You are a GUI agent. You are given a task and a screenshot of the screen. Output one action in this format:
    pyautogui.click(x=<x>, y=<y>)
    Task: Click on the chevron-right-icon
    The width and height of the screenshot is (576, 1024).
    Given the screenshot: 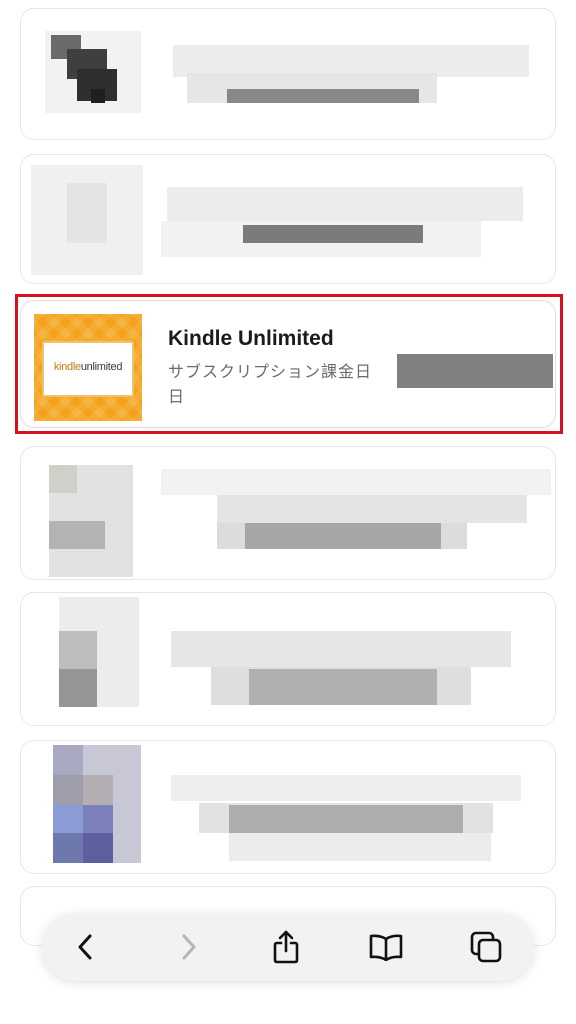 What is the action you would take?
    pyautogui.click(x=189, y=947)
    